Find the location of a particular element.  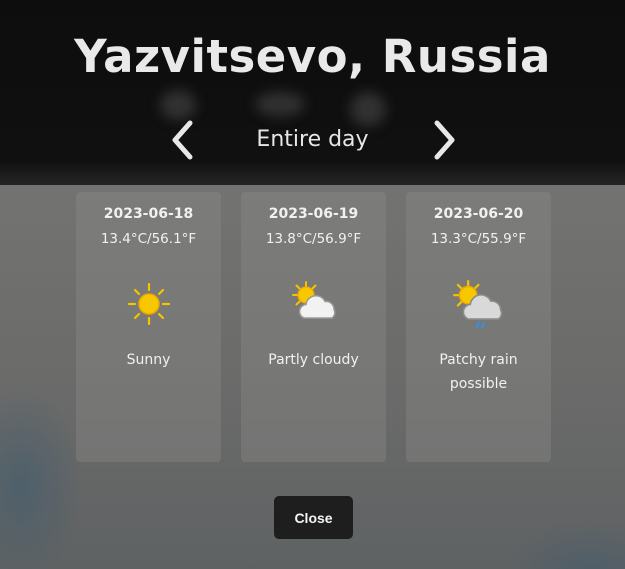

next-period-button is located at coordinates (444, 140).